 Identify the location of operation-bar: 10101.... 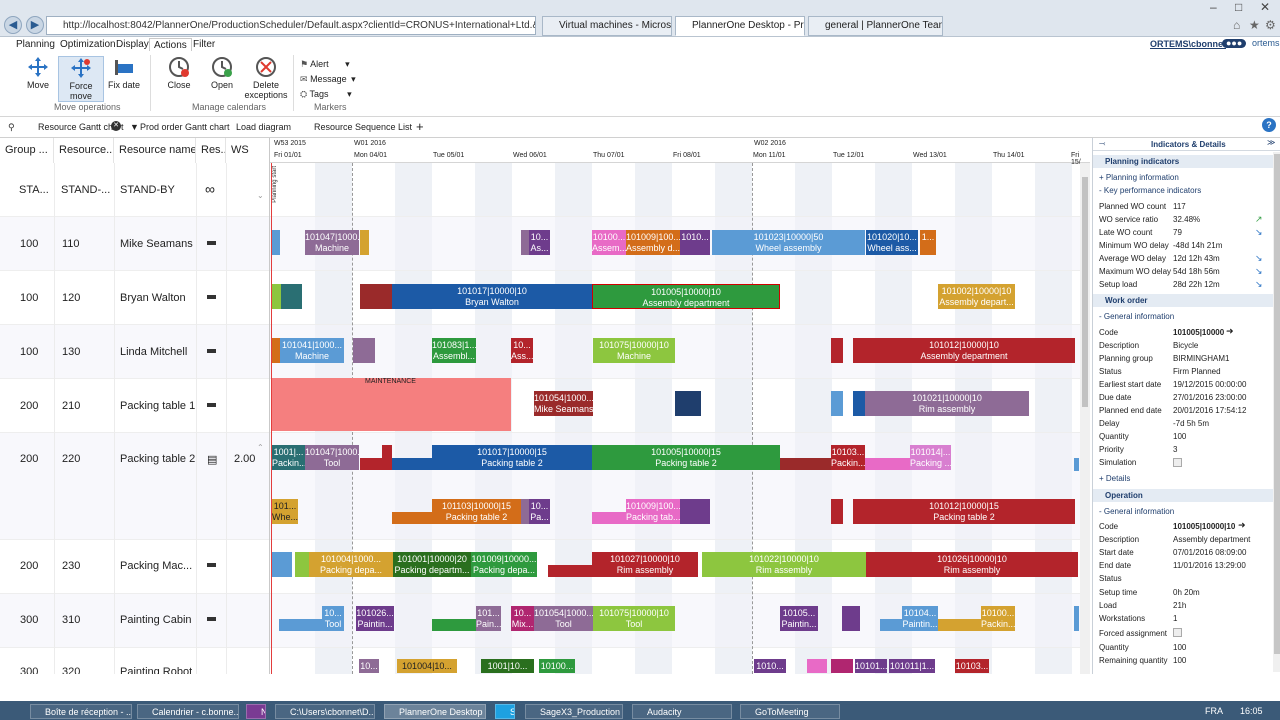
(871, 666).